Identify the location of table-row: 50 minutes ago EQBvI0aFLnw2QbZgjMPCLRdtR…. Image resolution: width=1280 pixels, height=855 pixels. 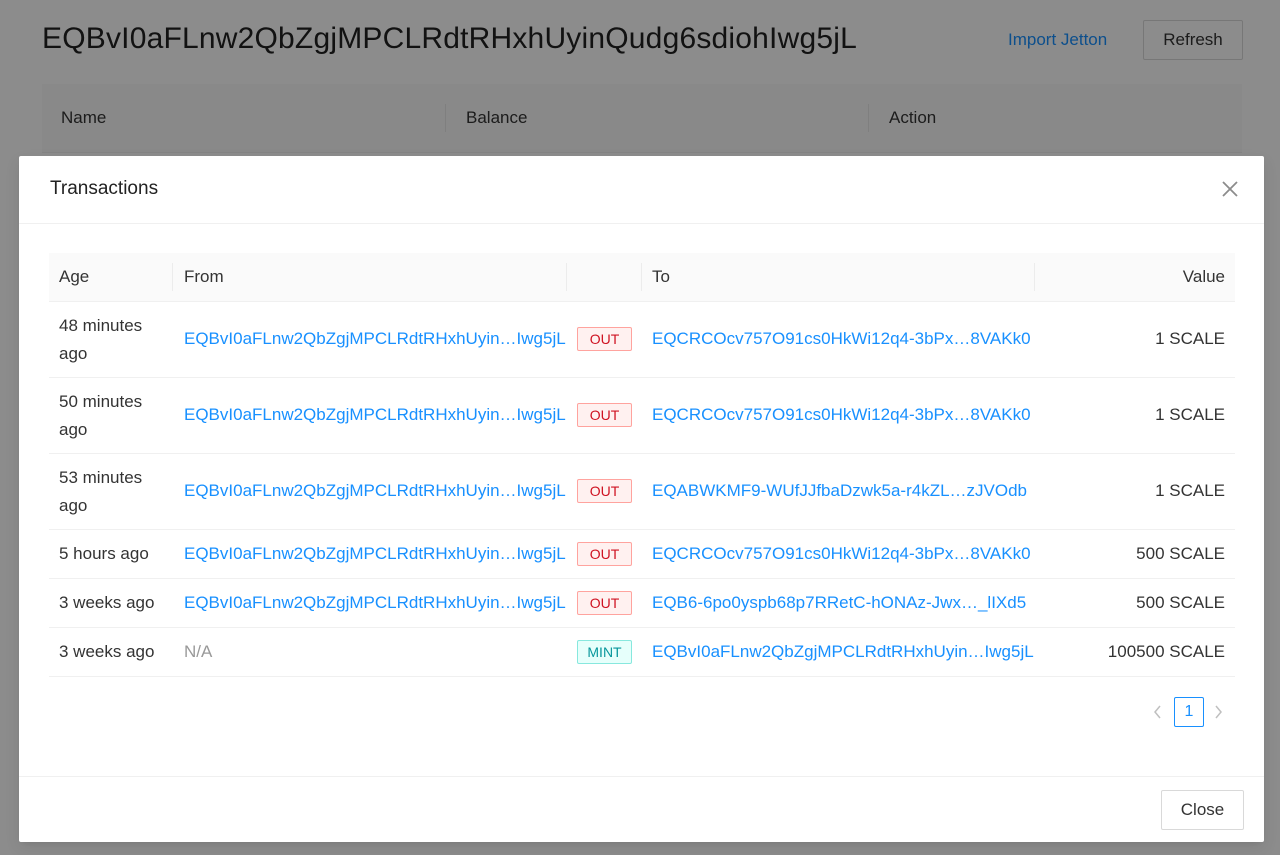
(642, 416).